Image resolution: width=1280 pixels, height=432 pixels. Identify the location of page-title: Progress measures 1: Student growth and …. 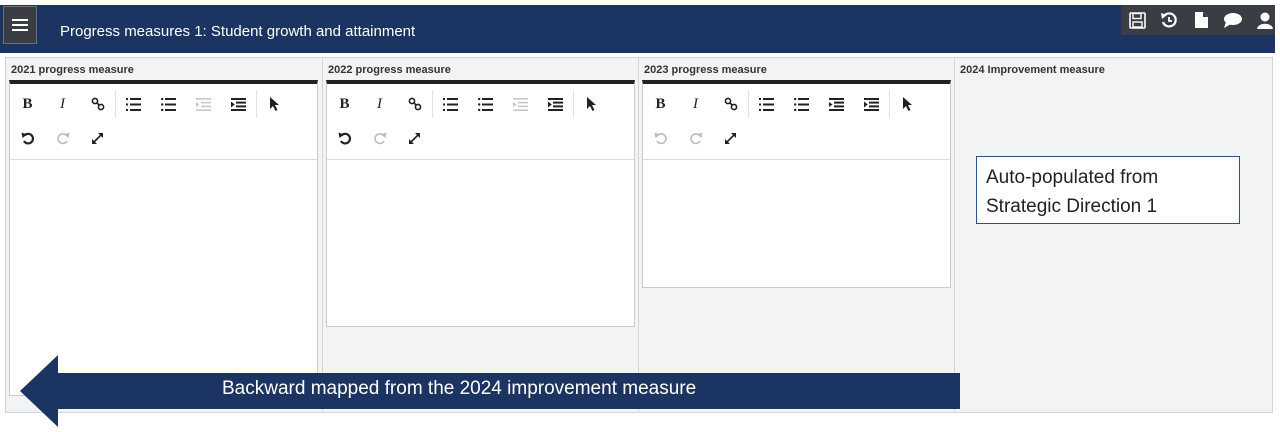
(238, 31).